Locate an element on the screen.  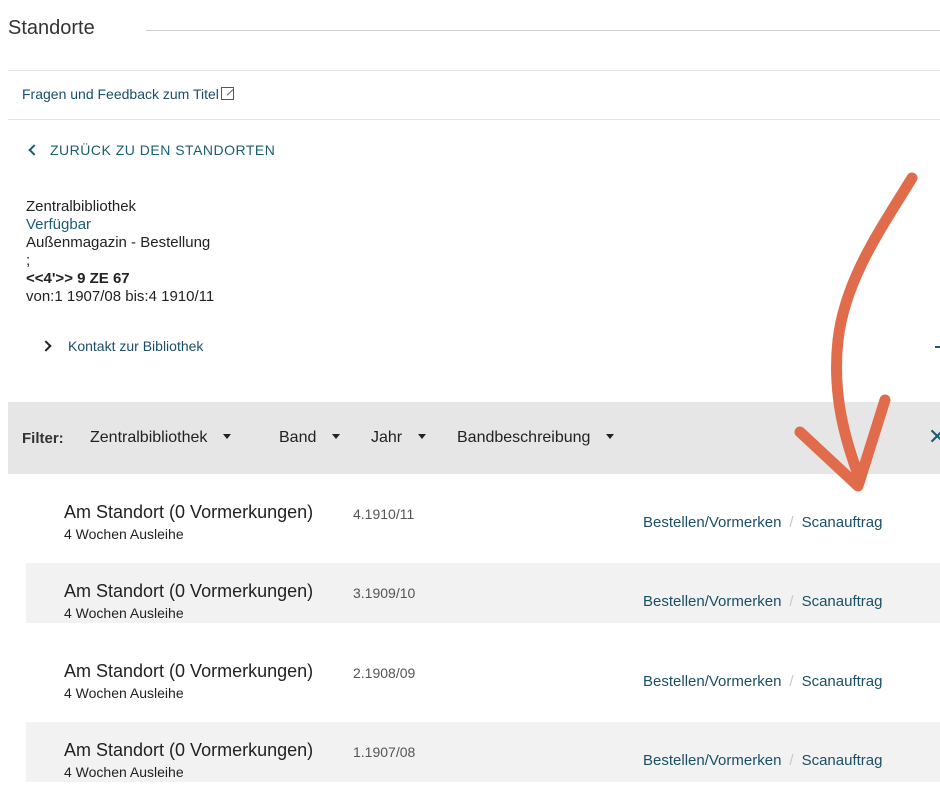
filter-library-label: Zentralbibliothek is located at coordinates (149, 437).